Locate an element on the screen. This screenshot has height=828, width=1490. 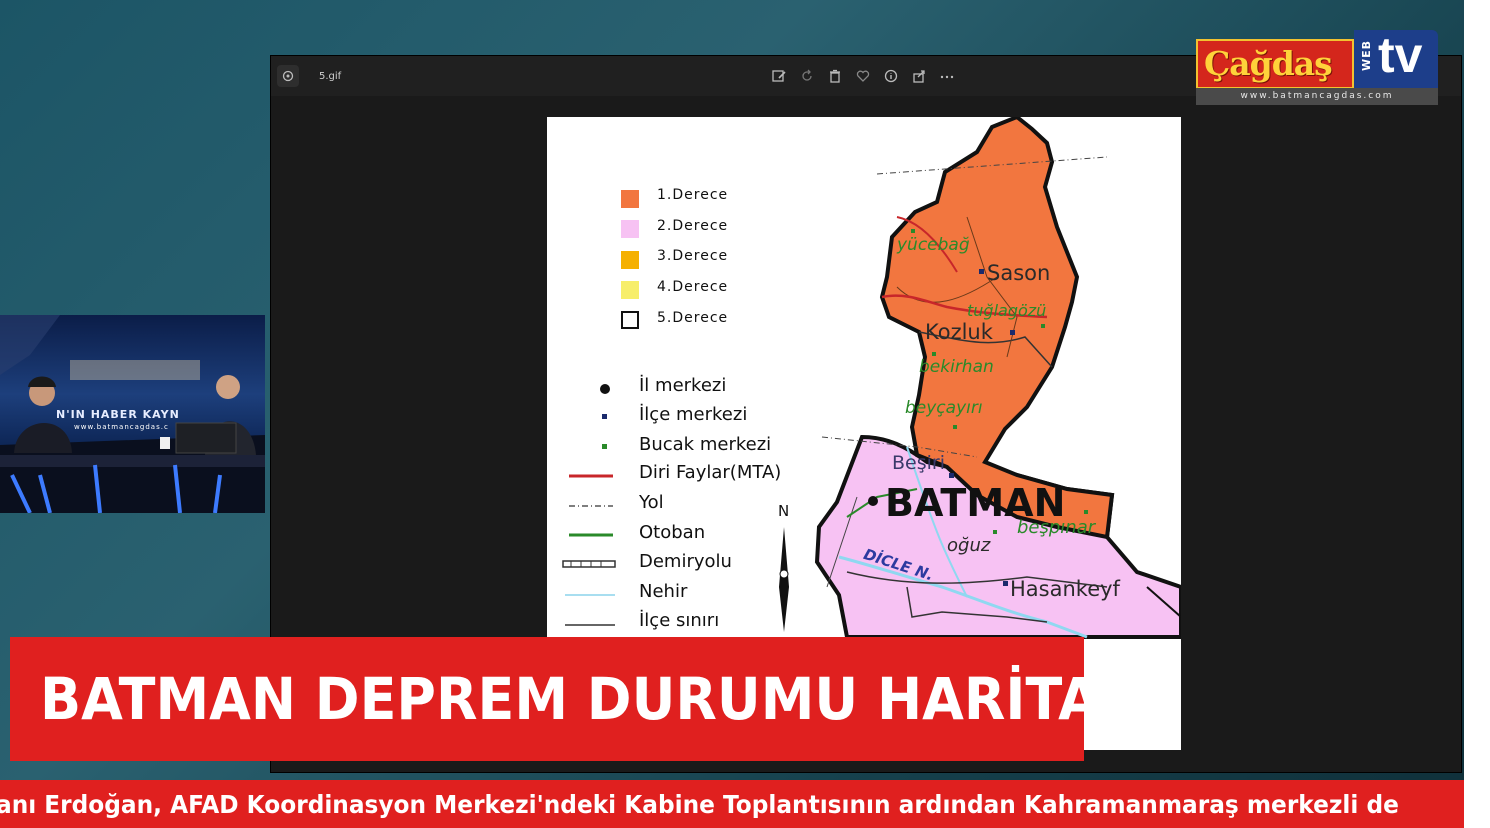
legend-otoban: Otoban is located at coordinates (672, 532).